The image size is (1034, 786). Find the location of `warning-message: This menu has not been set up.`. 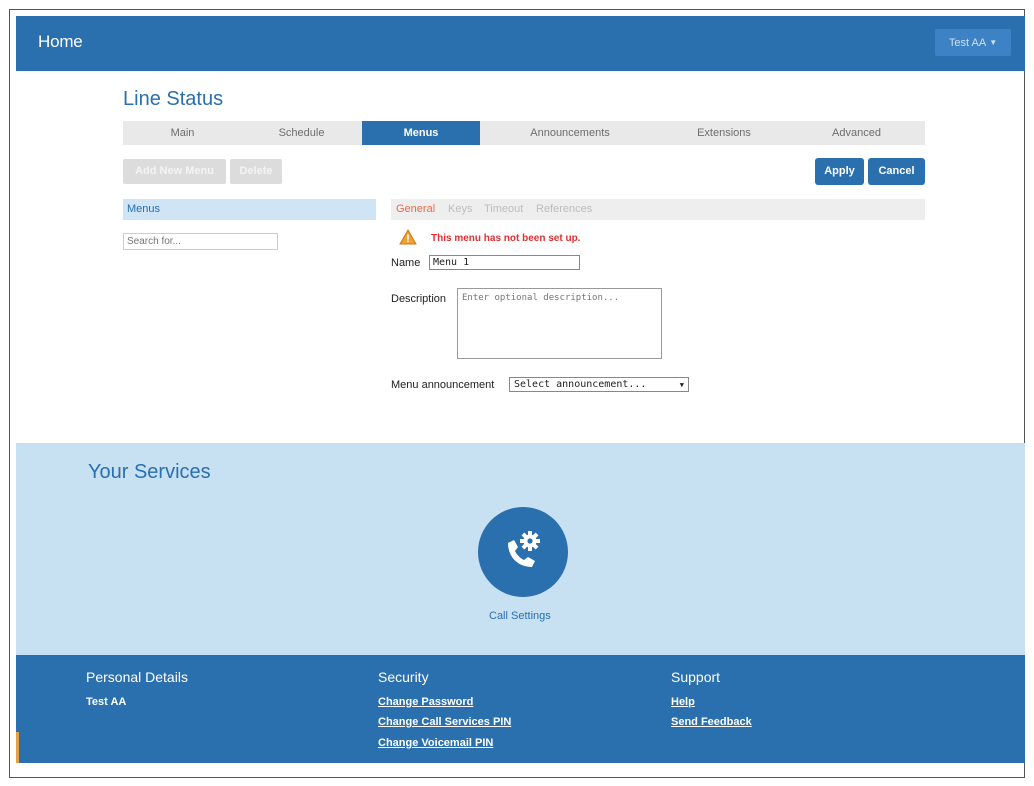

warning-message: This menu has not been set up. is located at coordinates (506, 238).